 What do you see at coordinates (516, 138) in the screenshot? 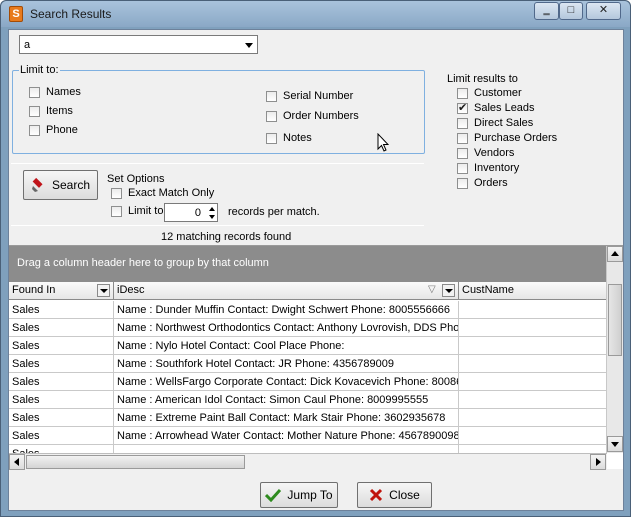
I see `checkbox-label: Purchase Orders` at bounding box center [516, 138].